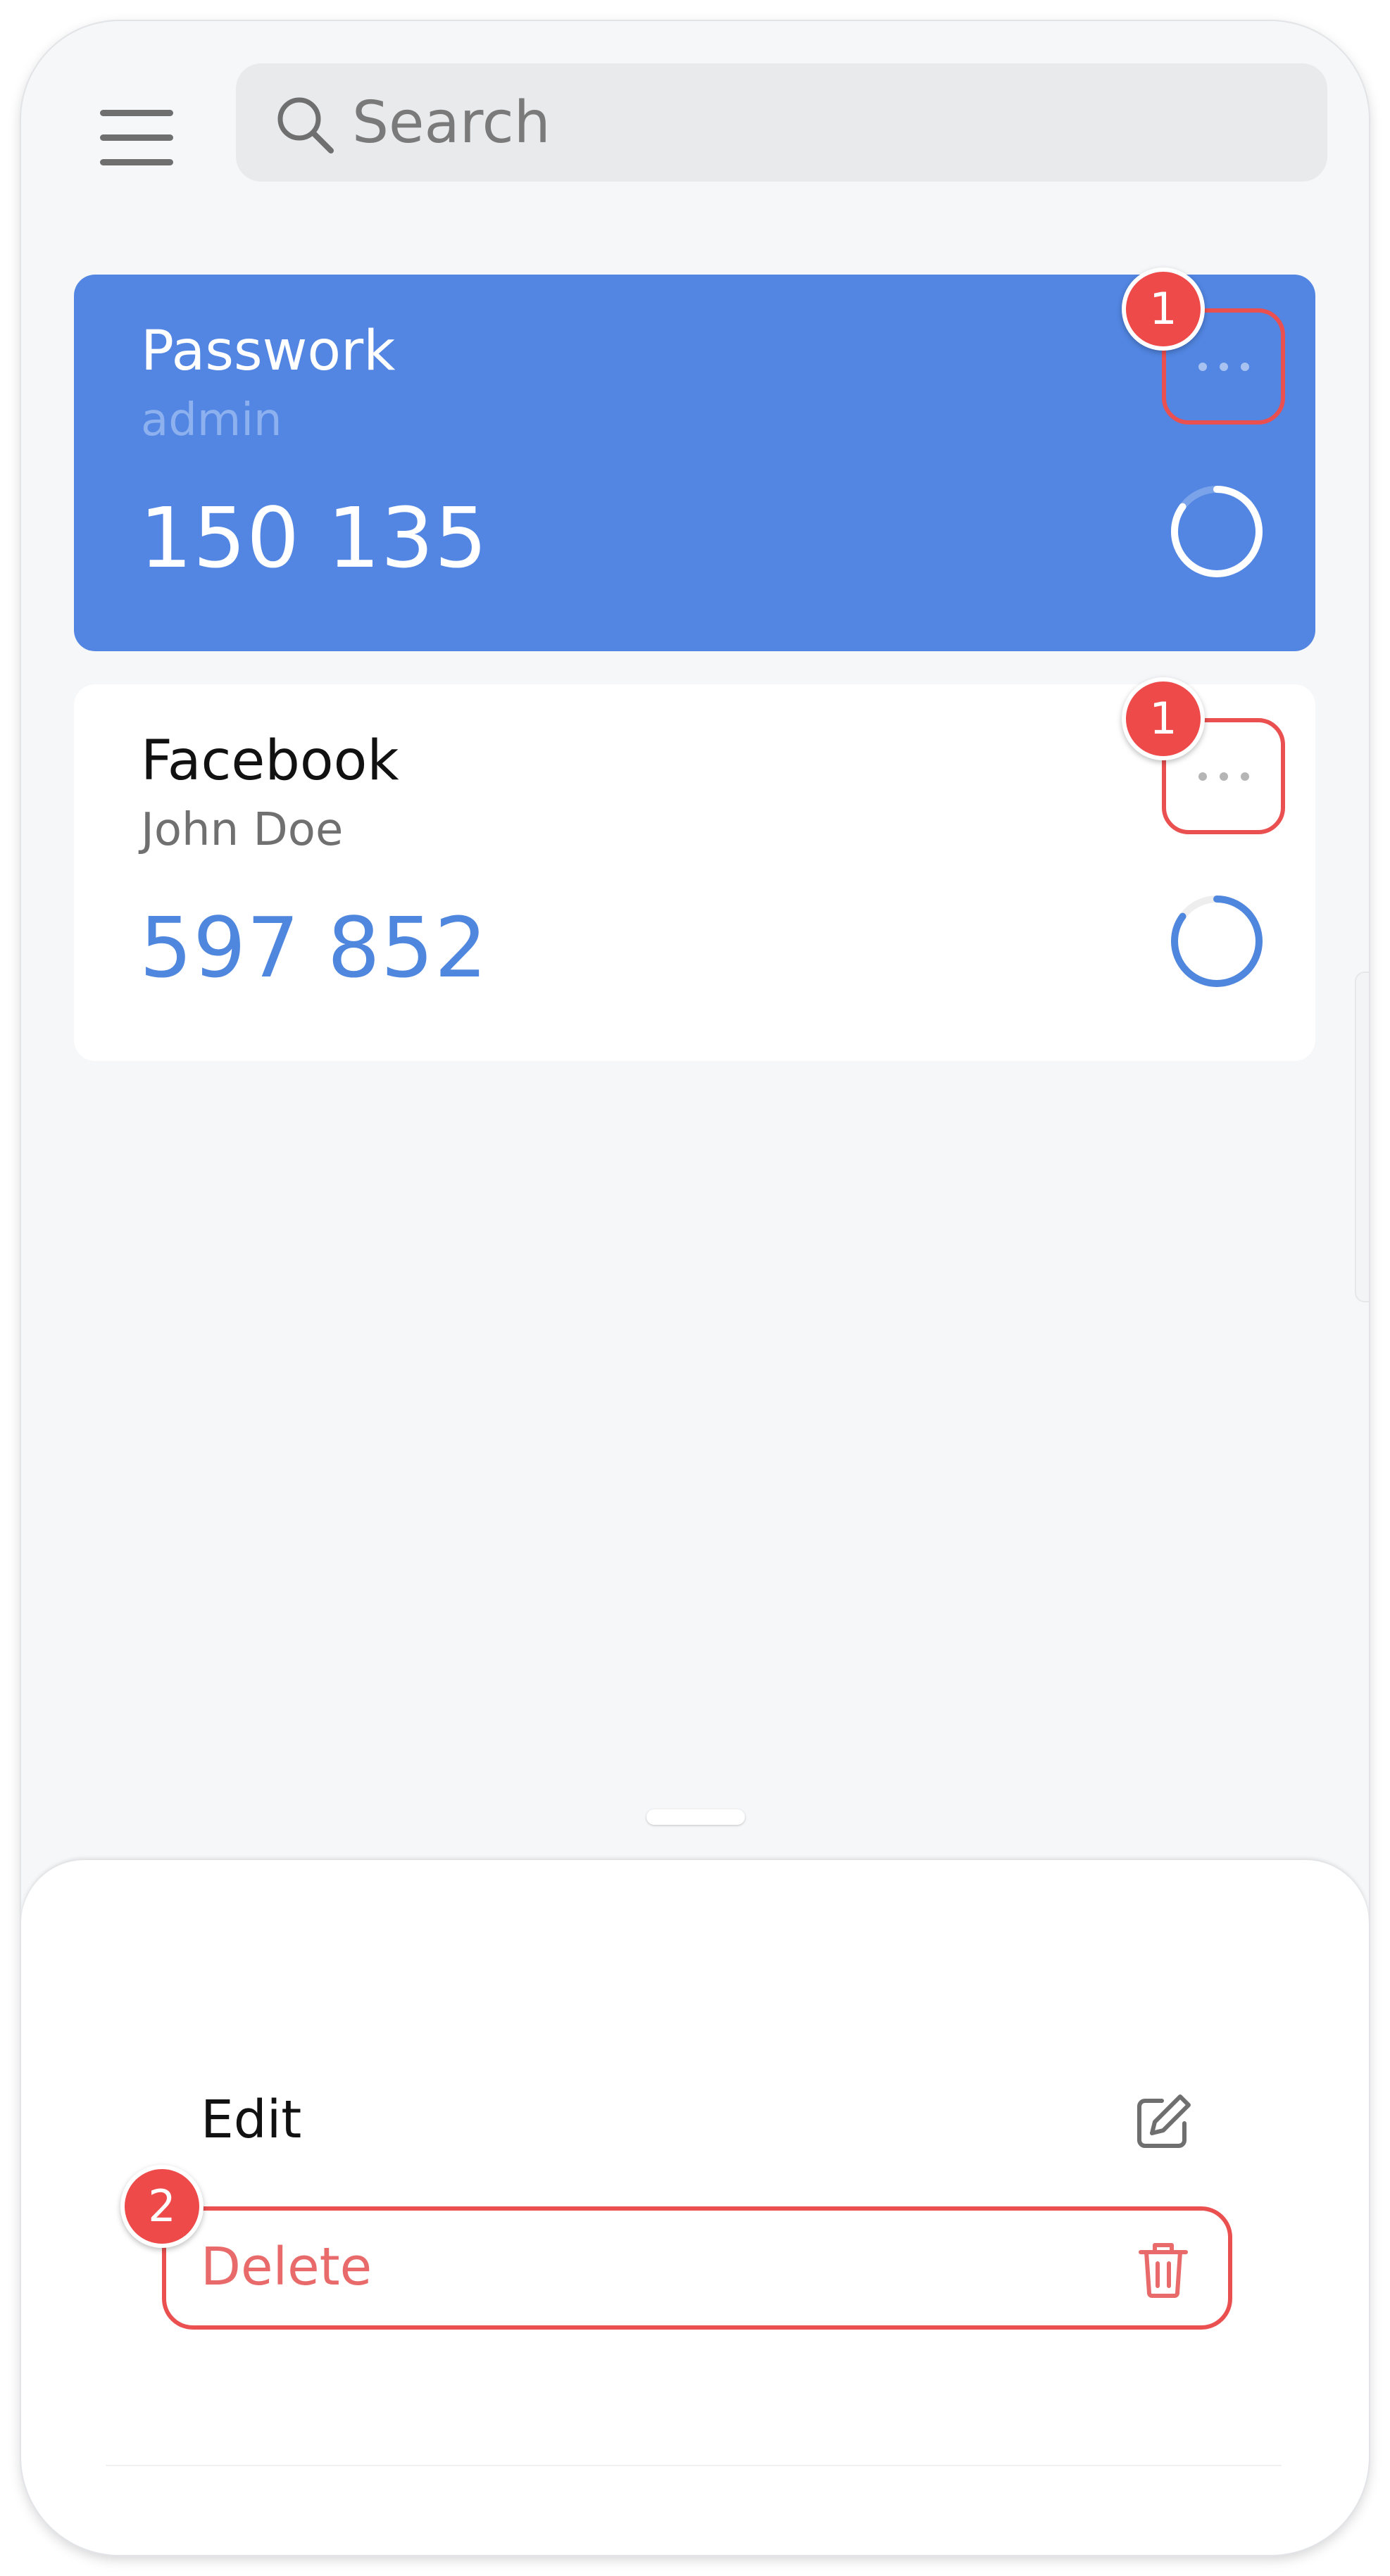 Image resolution: width=1390 pixels, height=2576 pixels. I want to click on account-title: Passwork, so click(268, 351).